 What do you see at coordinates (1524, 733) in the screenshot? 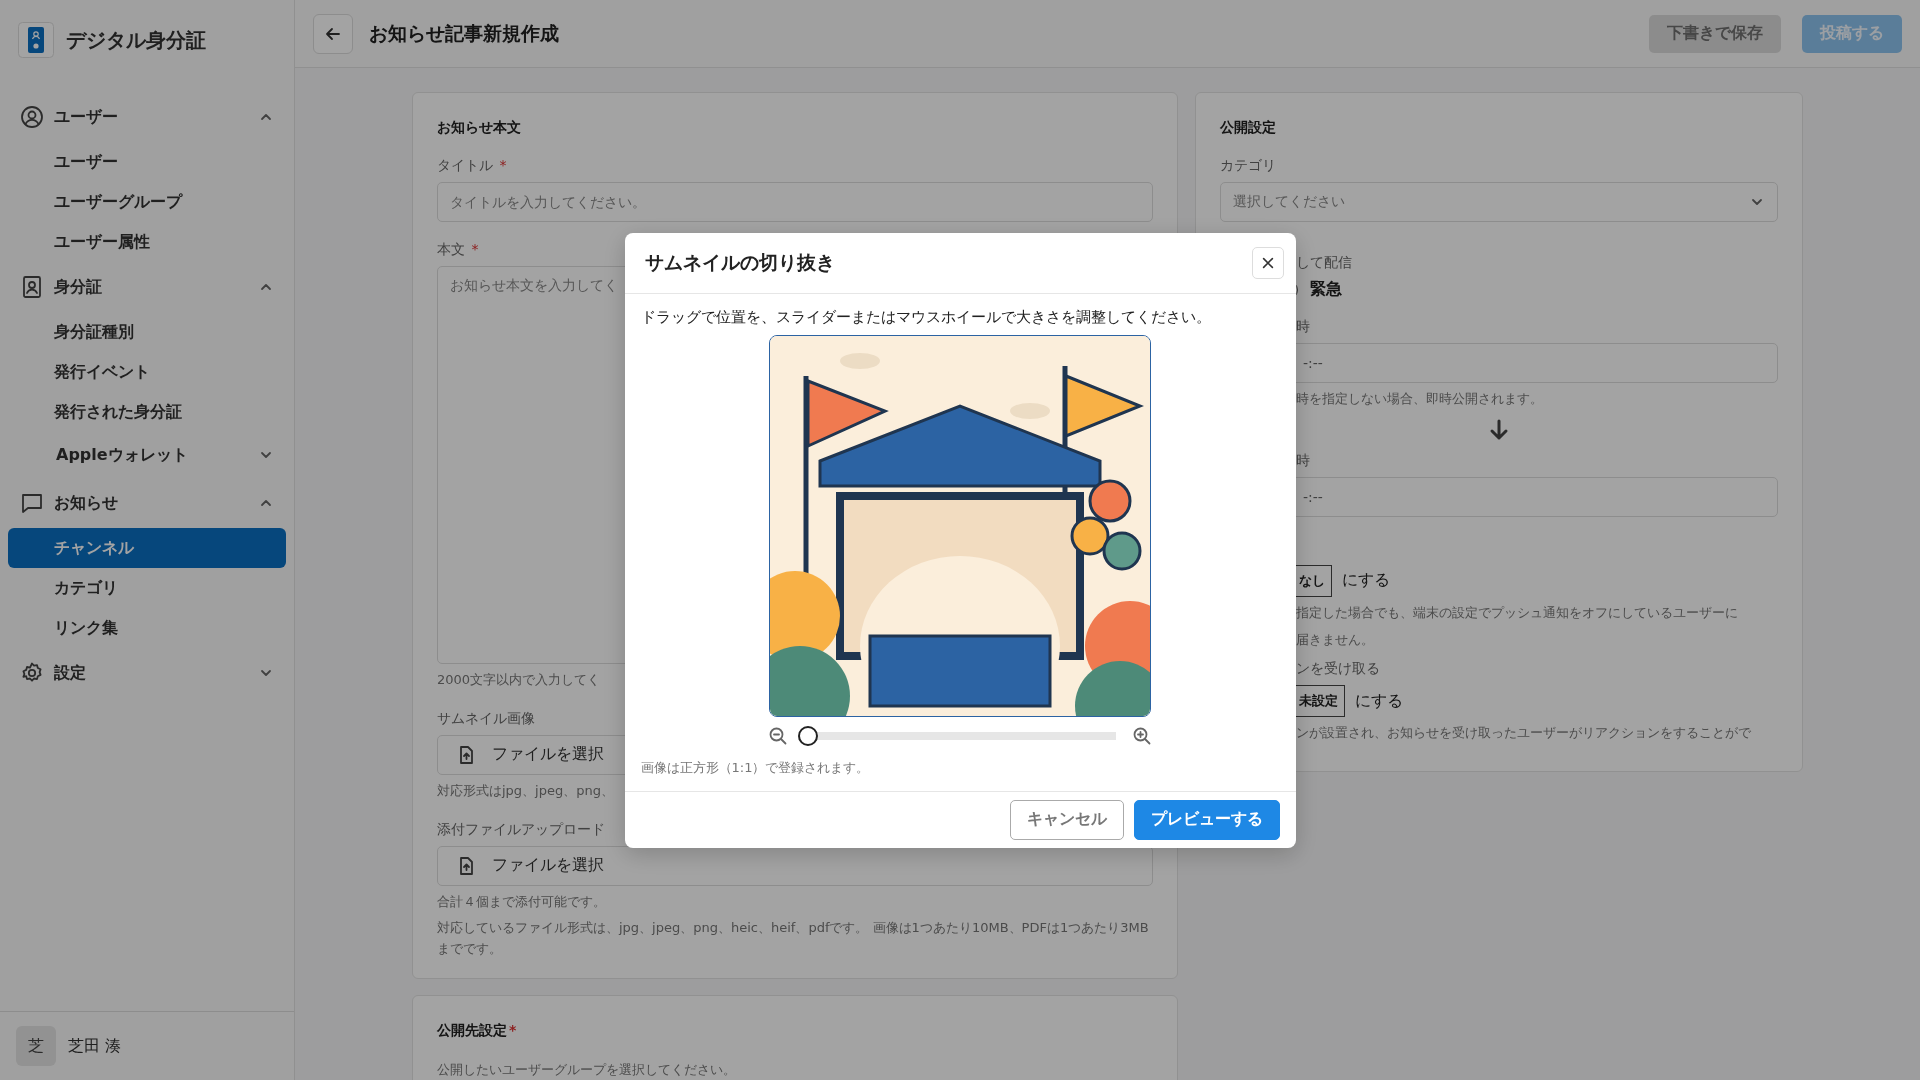
I see `help-text: ンが設置され、お知らせを受け取ったユーザーがリアクションをすることがで` at bounding box center [1524, 733].